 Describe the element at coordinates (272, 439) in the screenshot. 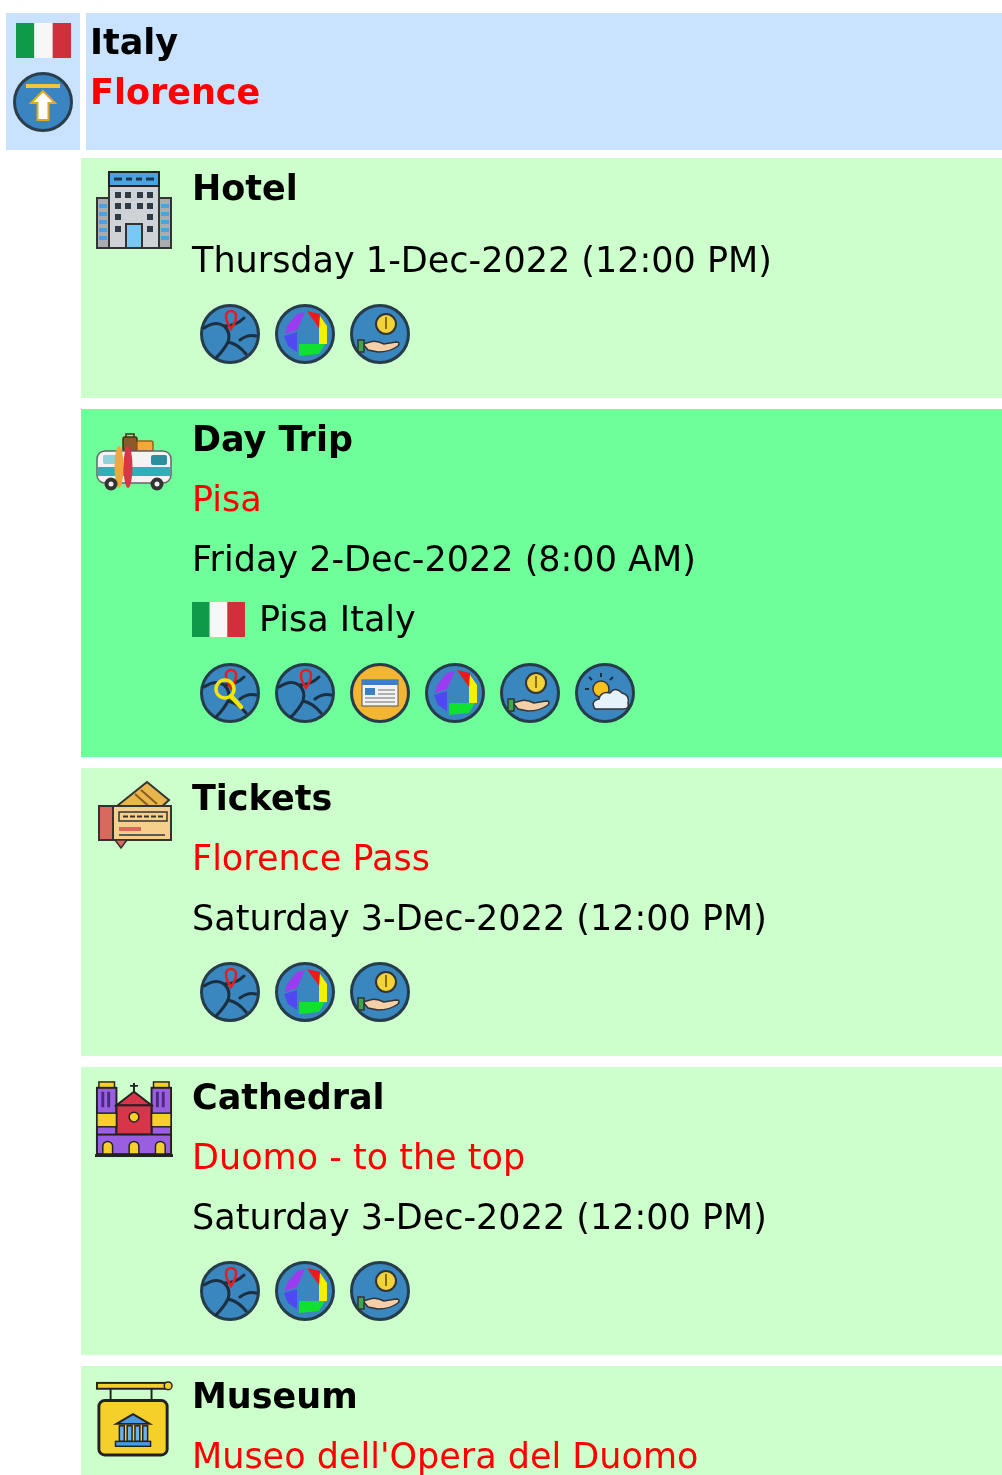

I see `card-title: Day Trip` at that location.